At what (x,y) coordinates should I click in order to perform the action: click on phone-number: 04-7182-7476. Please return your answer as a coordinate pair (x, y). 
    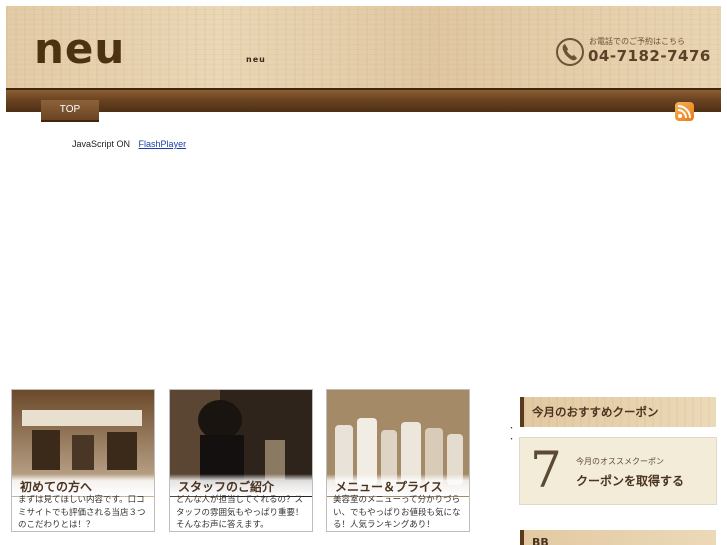
    Looking at the image, I should click on (649, 56).